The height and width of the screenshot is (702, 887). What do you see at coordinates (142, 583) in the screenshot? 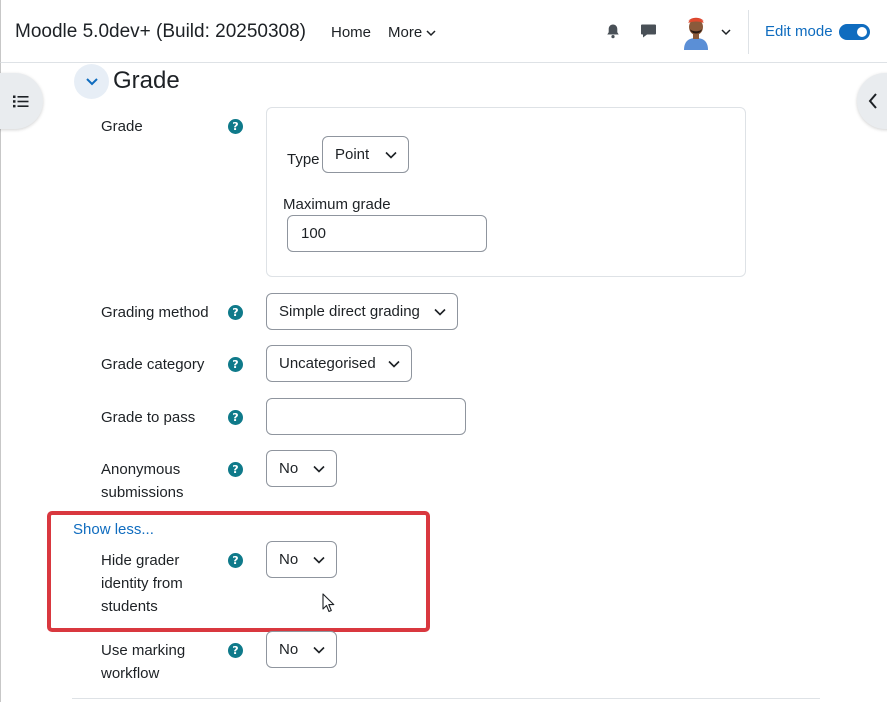
I see `hide-grader-label: Hide grader identity from students` at bounding box center [142, 583].